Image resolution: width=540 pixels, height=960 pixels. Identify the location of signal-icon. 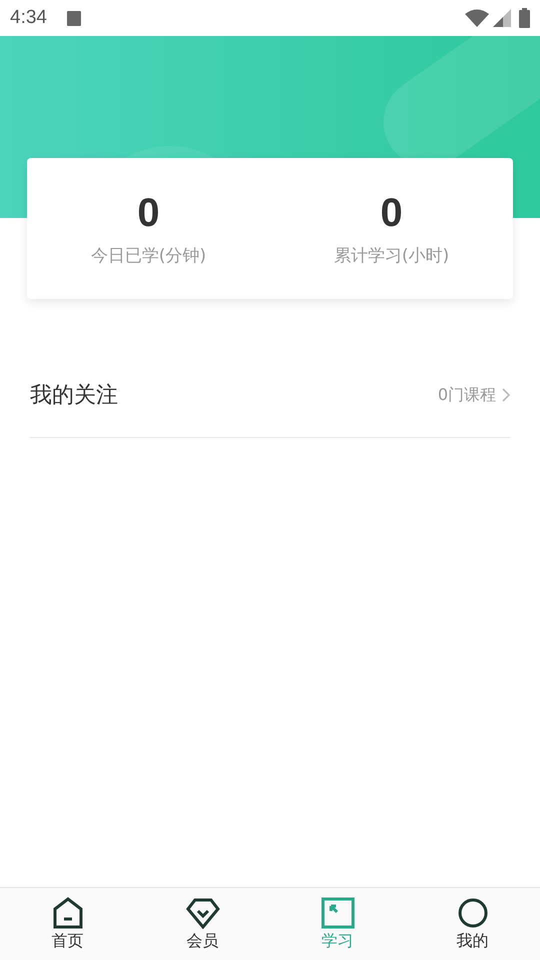
(502, 18).